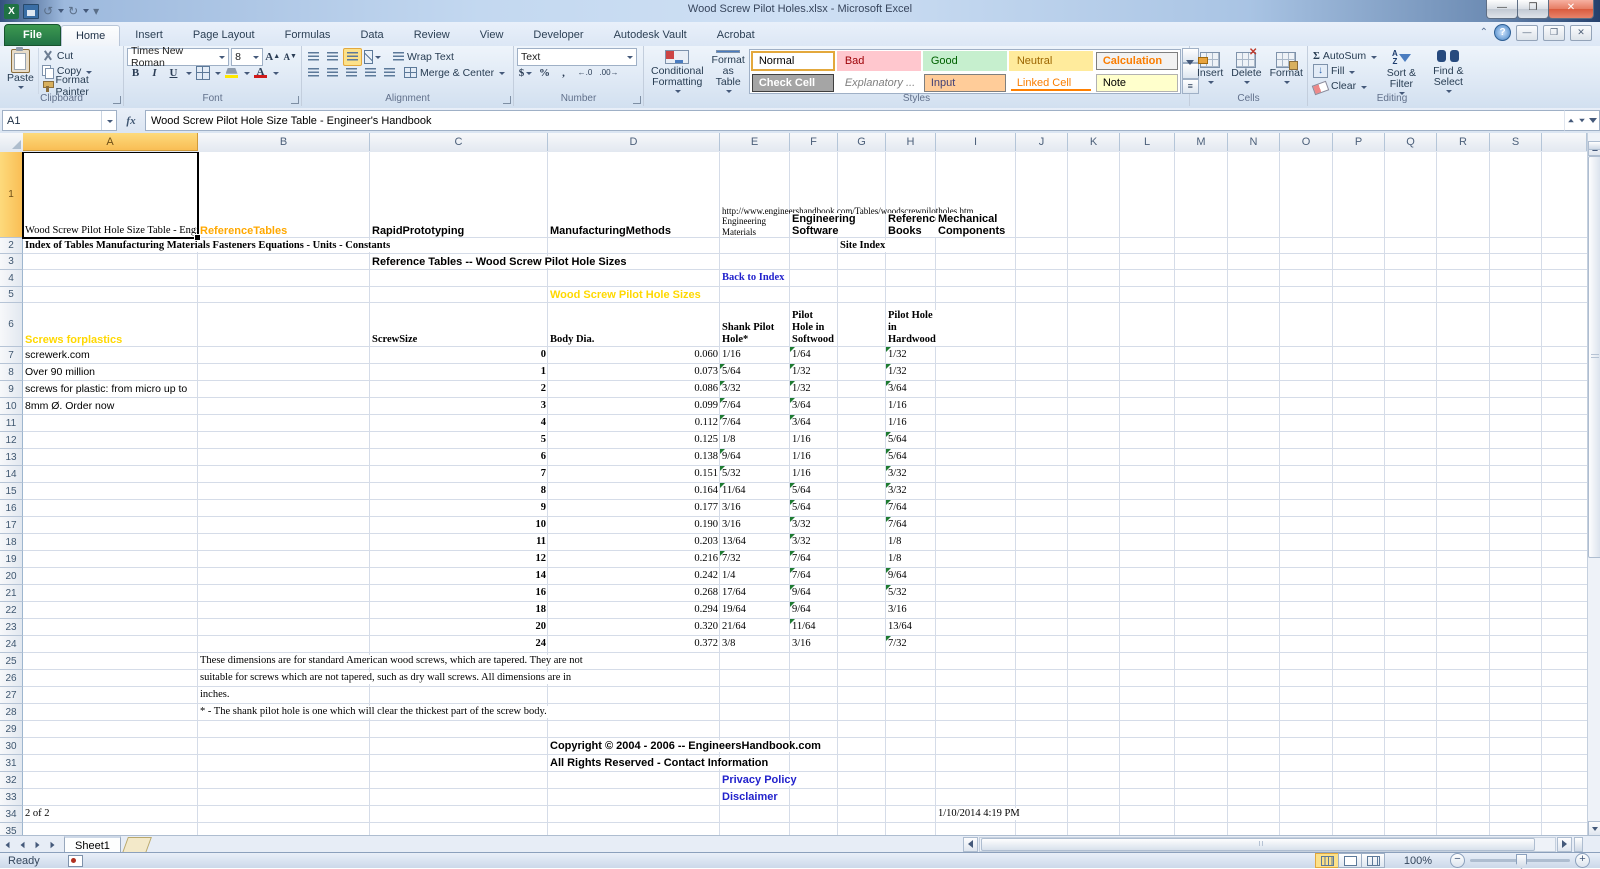 This screenshot has width=1600, height=869. Describe the element at coordinates (247, 56) in the screenshot. I see `font-size-select: 8` at that location.